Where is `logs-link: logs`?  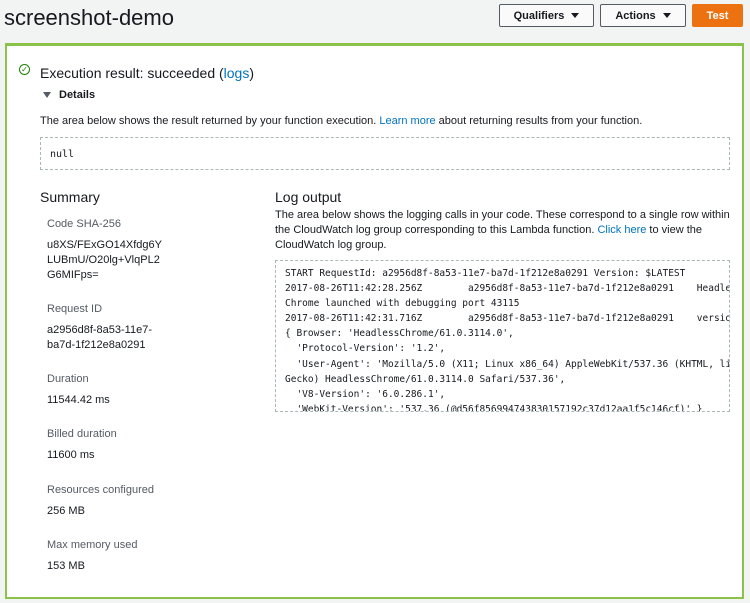 logs-link: logs is located at coordinates (237, 73).